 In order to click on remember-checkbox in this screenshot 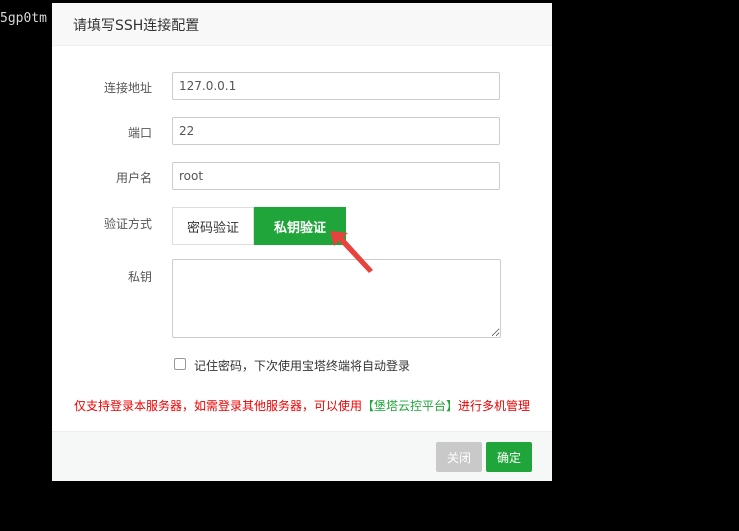, I will do `click(180, 364)`.